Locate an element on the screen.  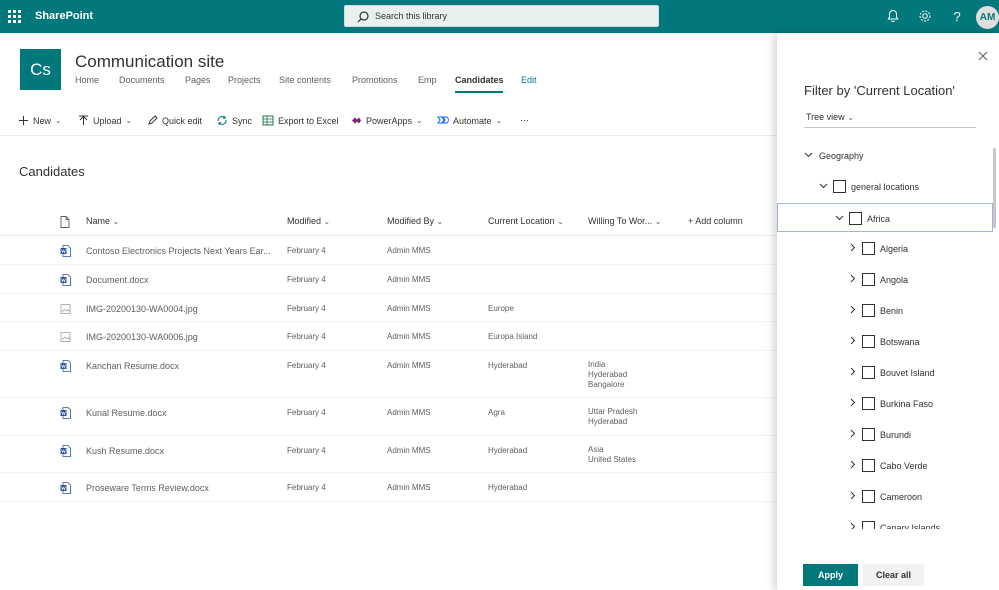
more-commands-button: ··· is located at coordinates (524, 120).